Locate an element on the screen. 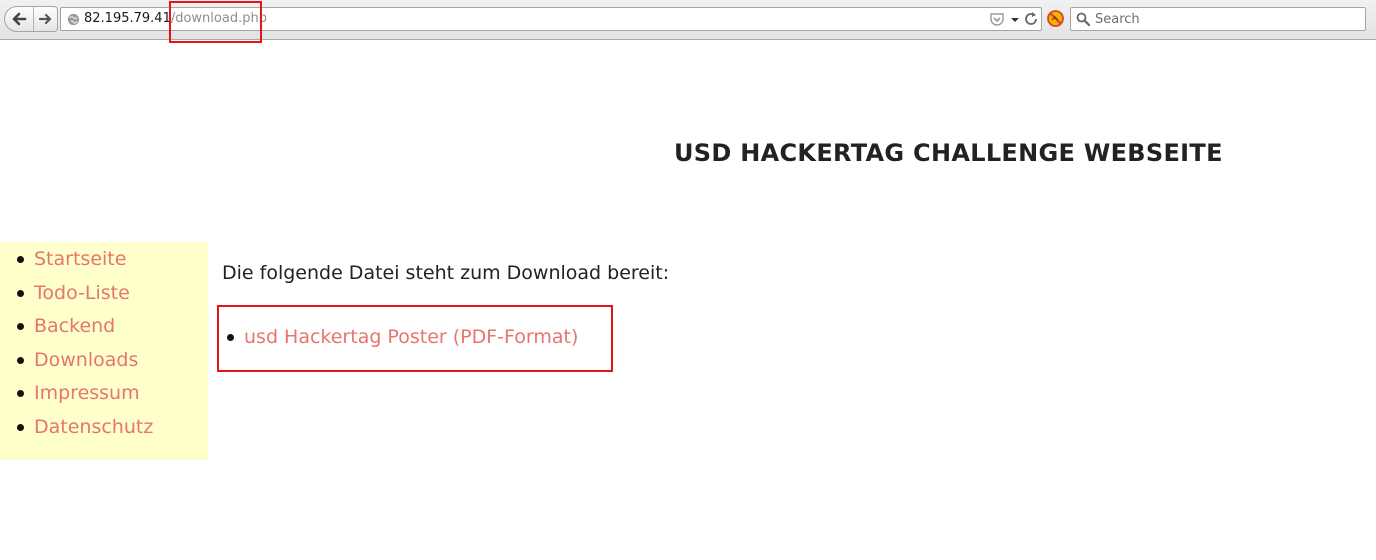 The image size is (1376, 560). nav-link-todo-liste: Todo-Liste is located at coordinates (82, 293).